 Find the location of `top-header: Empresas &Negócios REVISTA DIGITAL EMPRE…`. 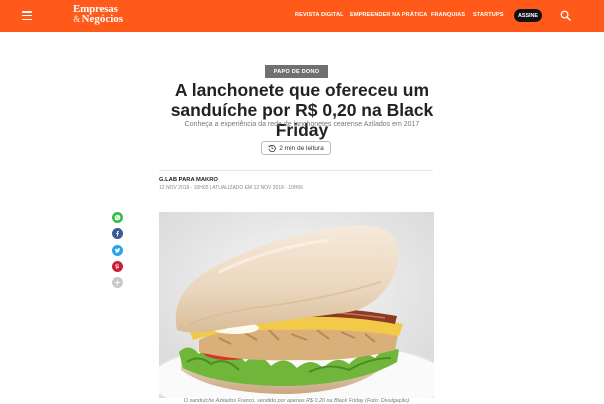

top-header: Empresas &Negócios REVISTA DIGITAL EMPRE… is located at coordinates (302, 16).